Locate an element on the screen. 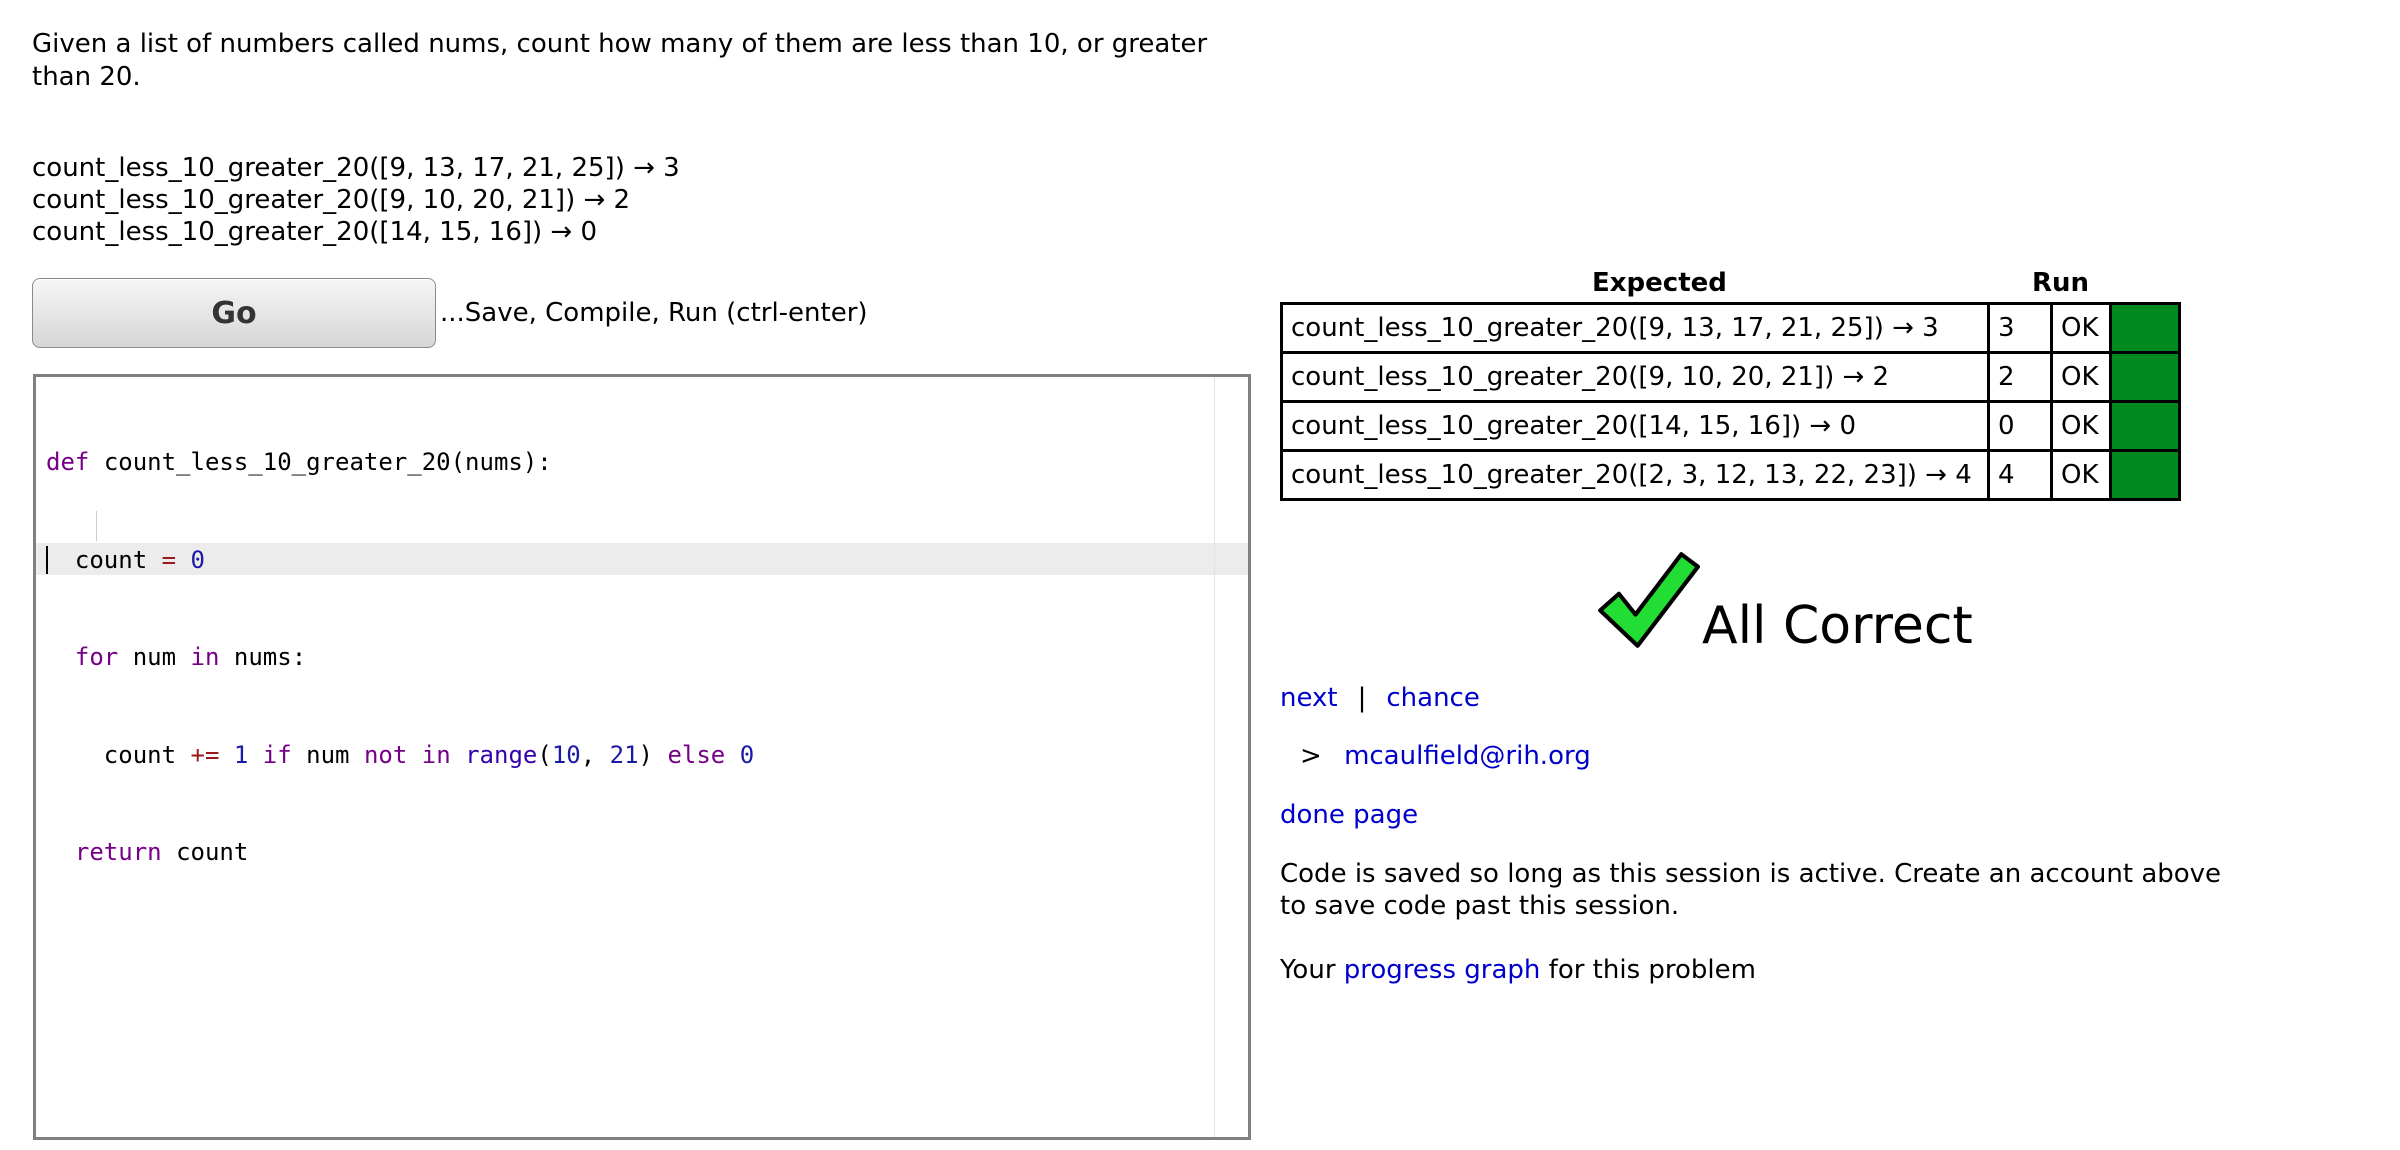 This screenshot has width=2400, height=1150. run-toolbar: Go ...Save, Compile, Run (ctrl-enter) is located at coordinates (450, 313).